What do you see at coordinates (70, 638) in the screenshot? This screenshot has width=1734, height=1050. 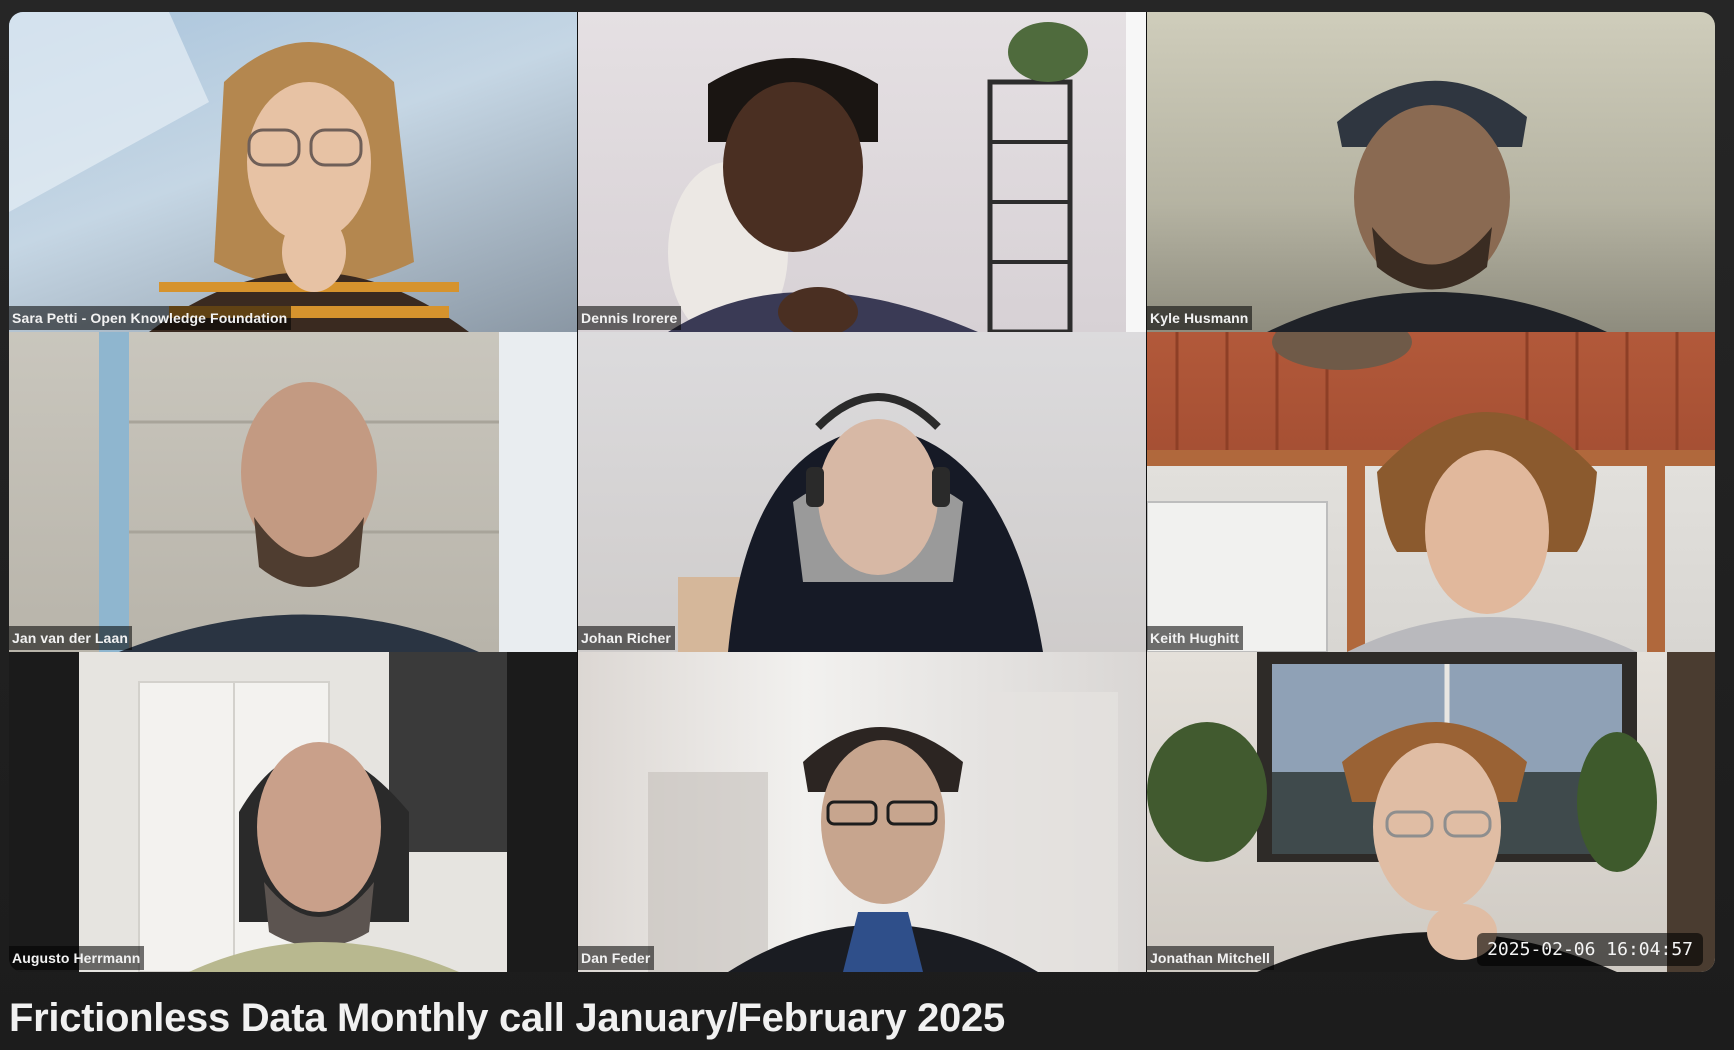 I see `participant-name-label: Jan van der Laan` at bounding box center [70, 638].